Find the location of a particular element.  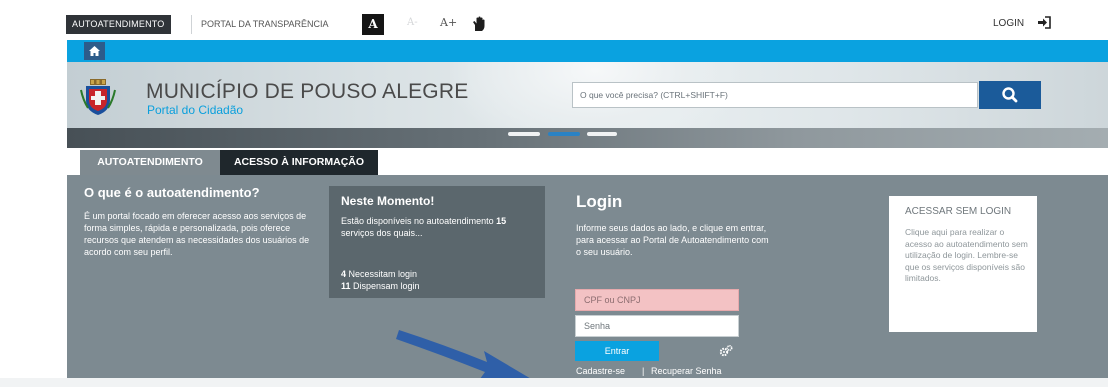

home-icon is located at coordinates (94, 51).